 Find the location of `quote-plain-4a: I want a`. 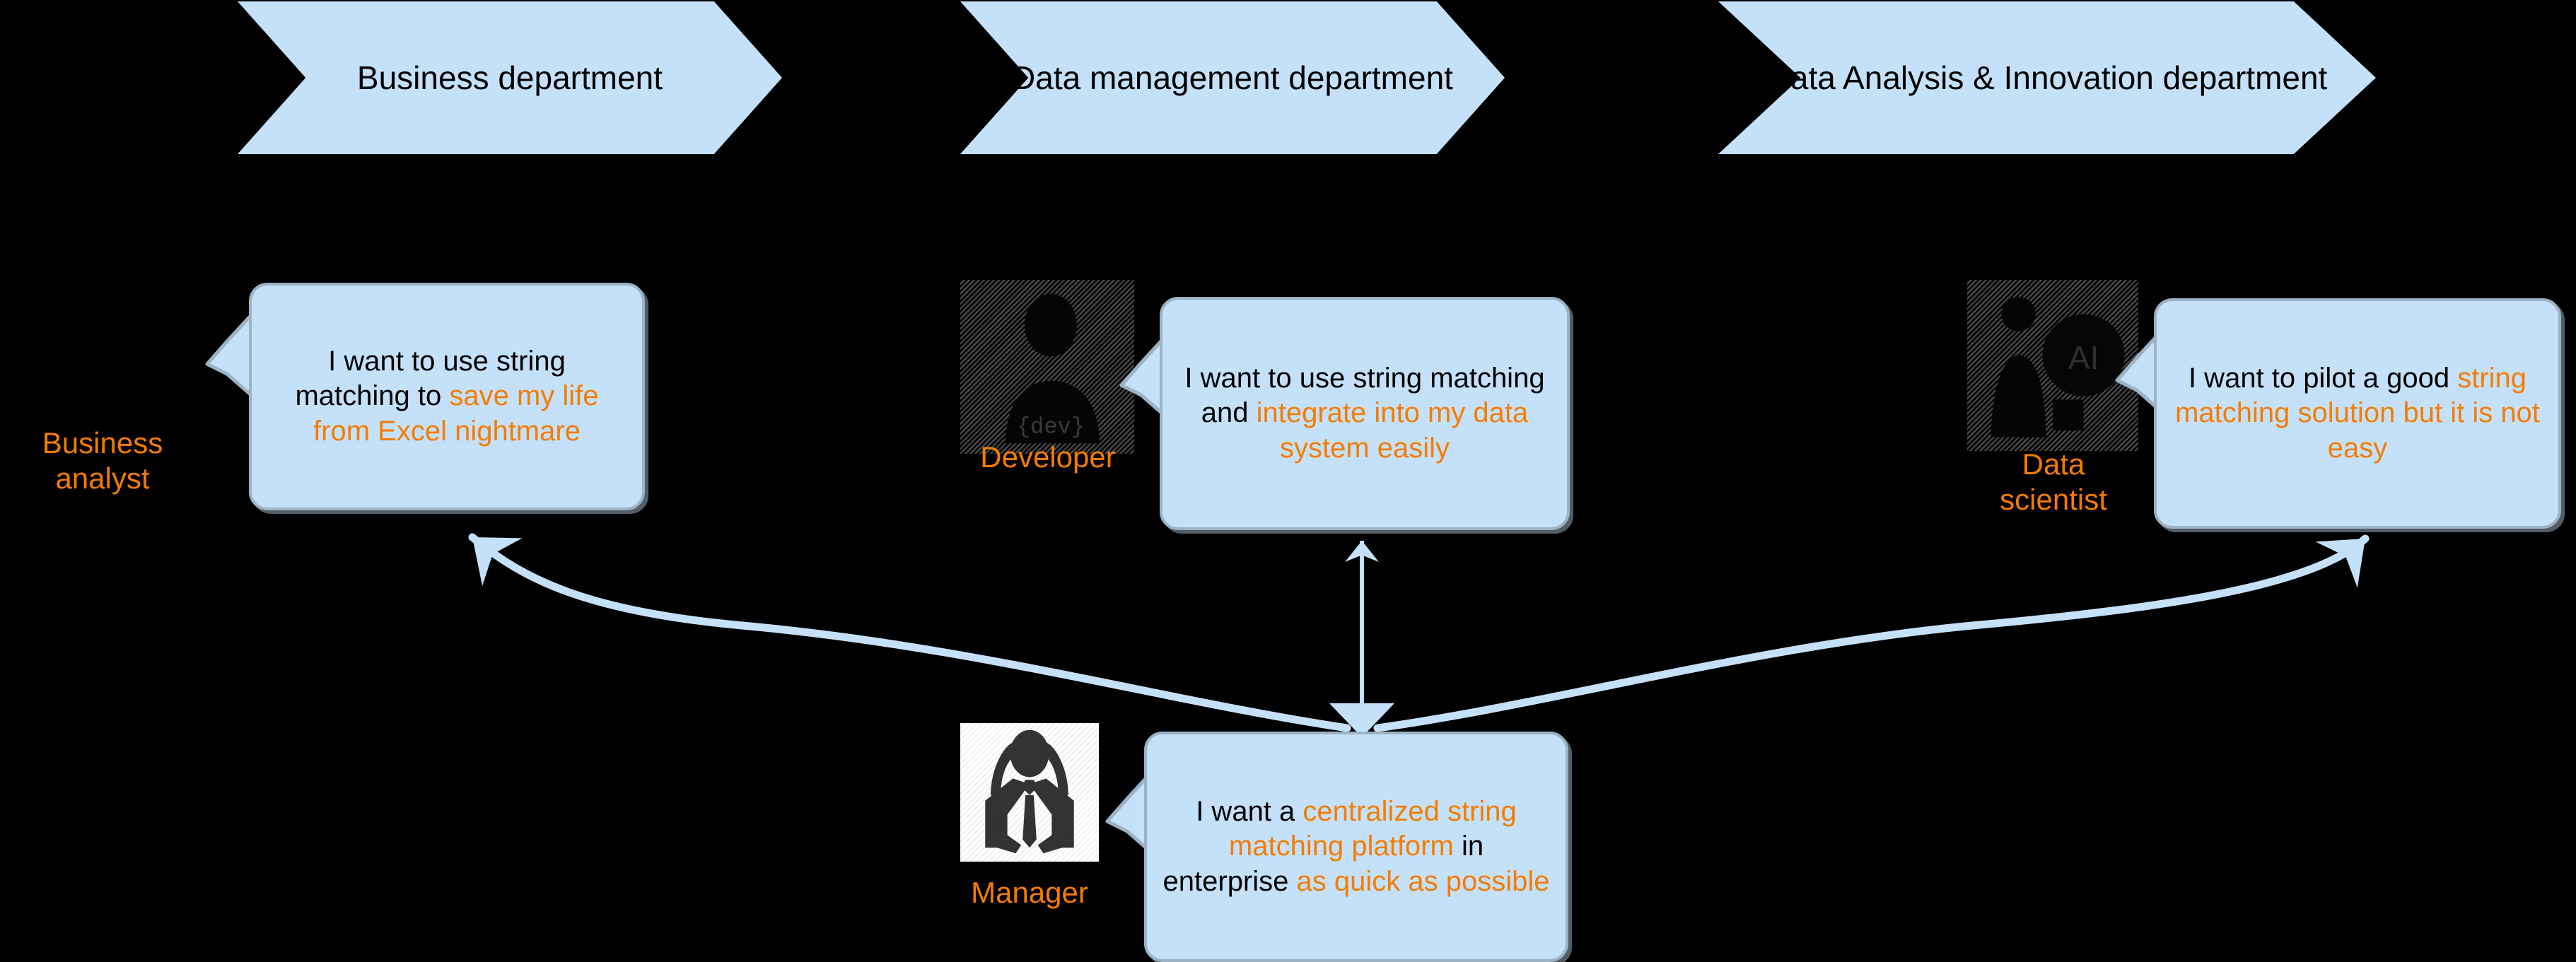

quote-plain-4a: I want a is located at coordinates (1249, 812).